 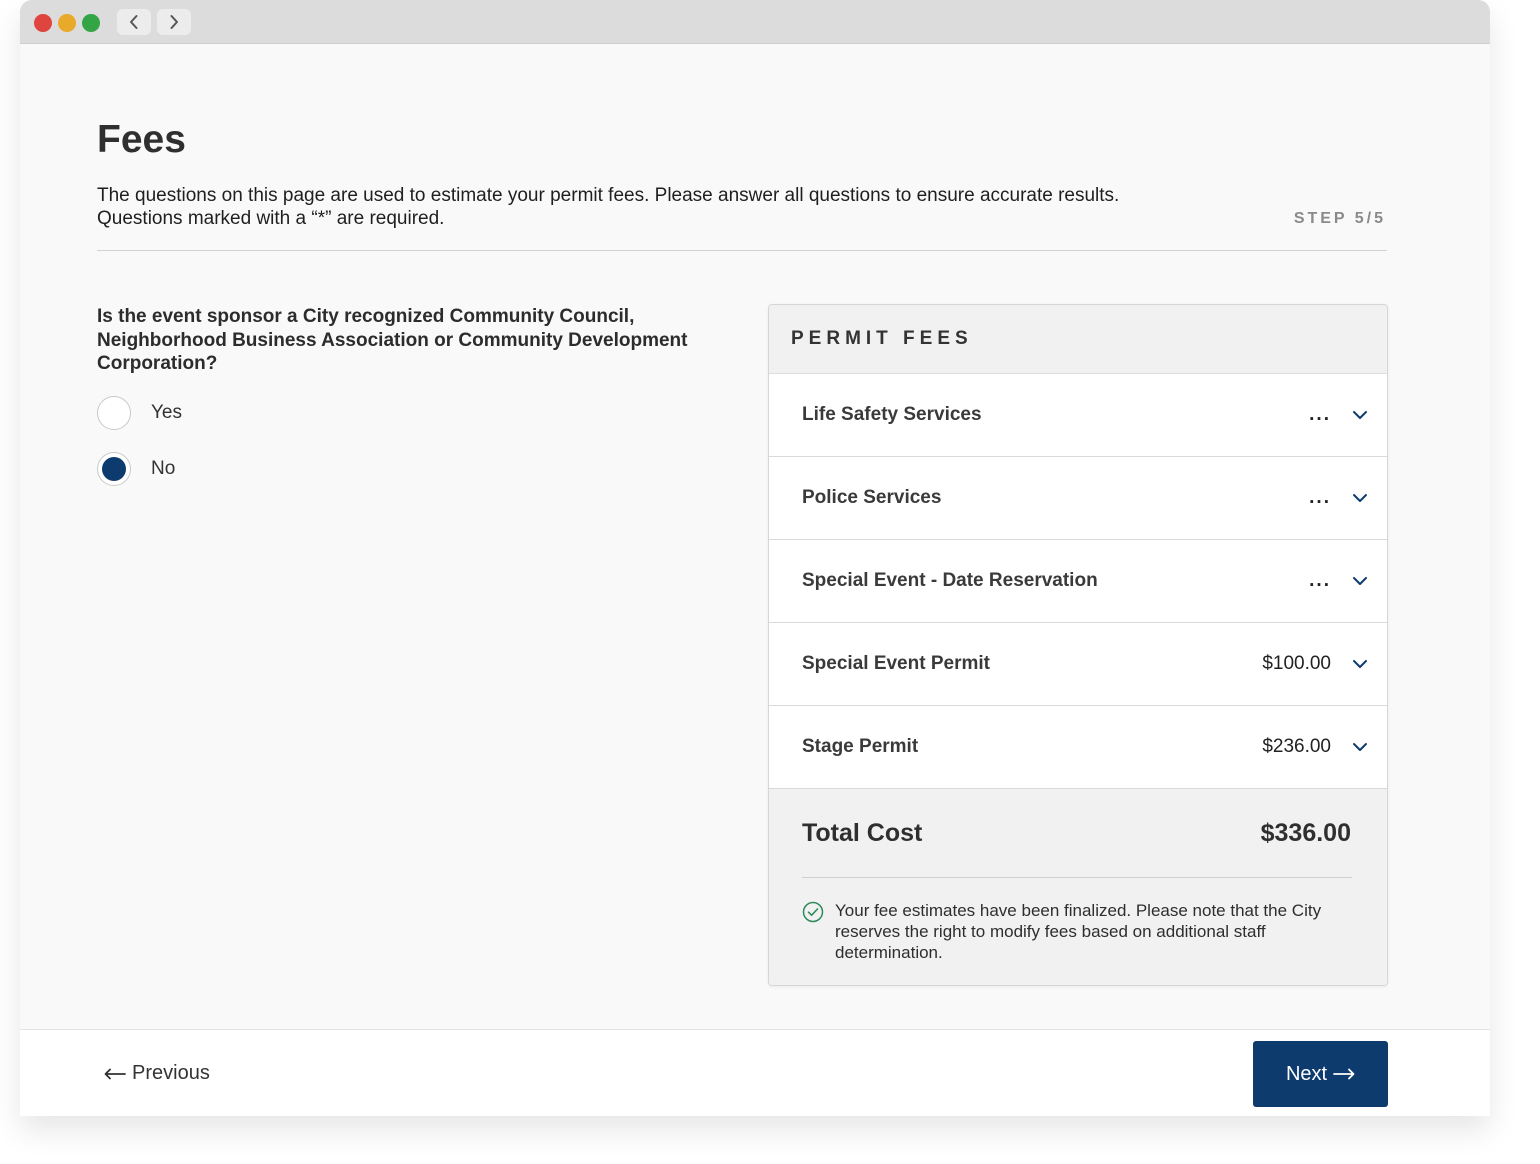 I want to click on radio-yes, so click(x=114, y=413).